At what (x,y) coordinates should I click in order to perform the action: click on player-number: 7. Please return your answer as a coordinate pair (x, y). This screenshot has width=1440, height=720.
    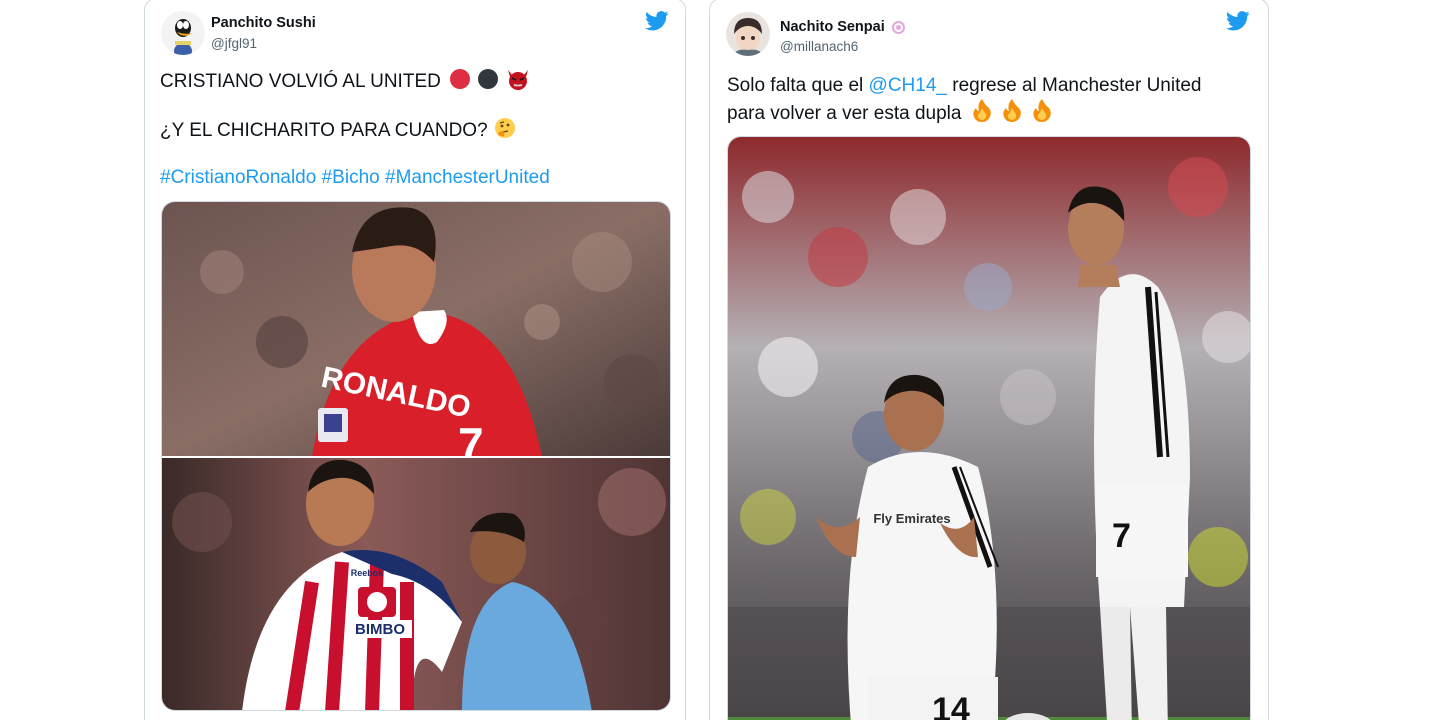
    Looking at the image, I should click on (1121, 536).